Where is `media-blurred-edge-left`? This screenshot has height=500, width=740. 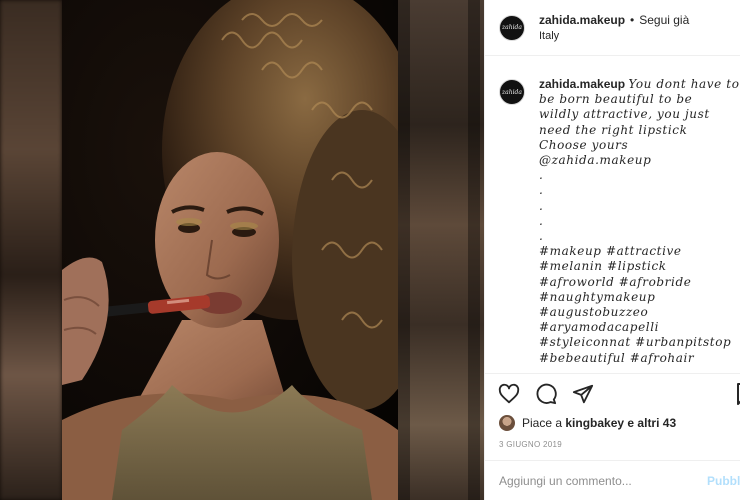
media-blurred-edge-left is located at coordinates (31, 250).